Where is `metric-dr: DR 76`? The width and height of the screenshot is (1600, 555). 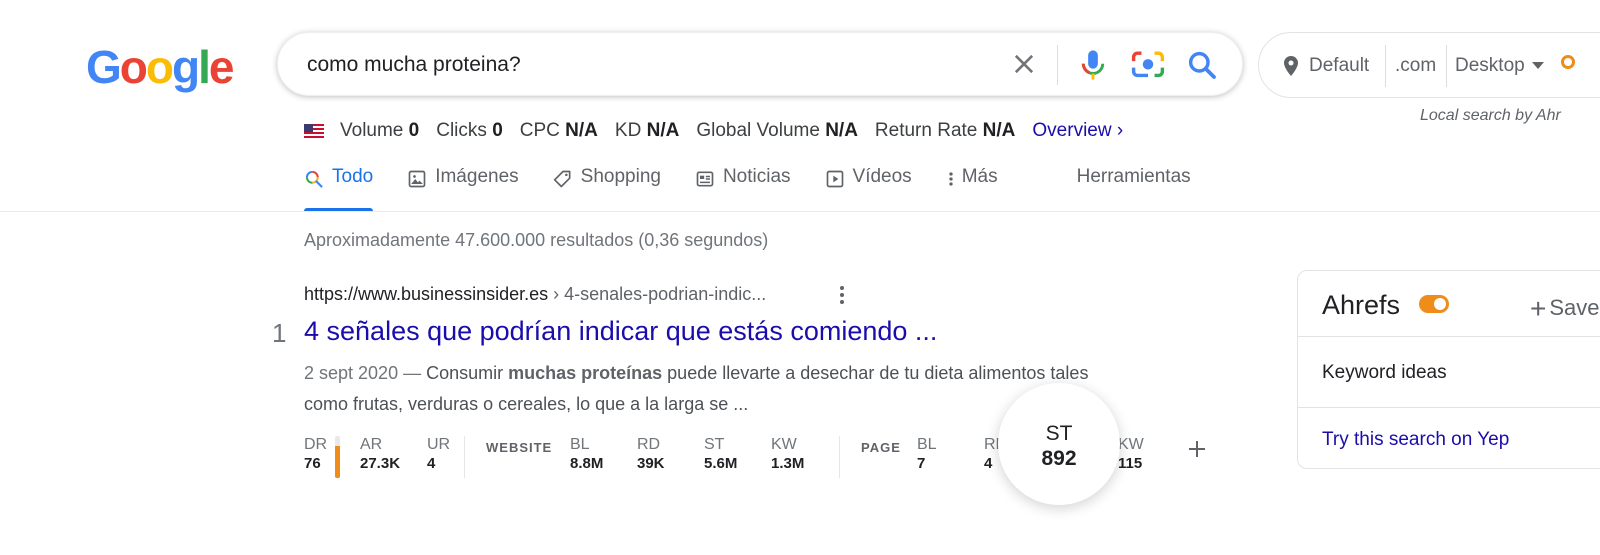
metric-dr: DR 76 is located at coordinates (315, 454).